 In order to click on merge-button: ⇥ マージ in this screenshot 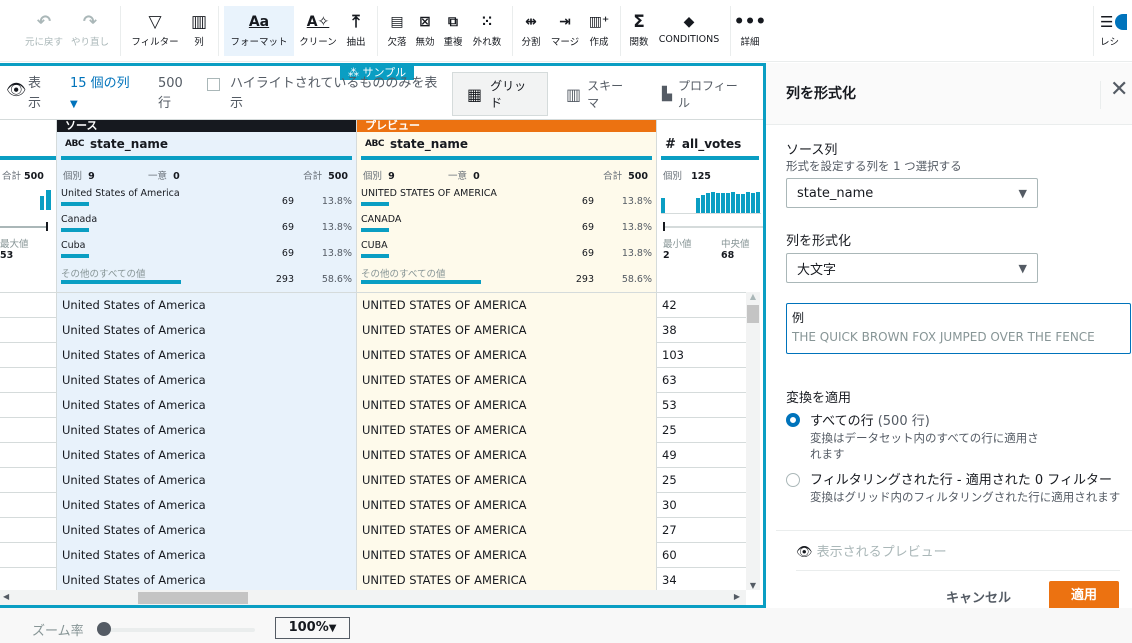, I will do `click(565, 31)`.